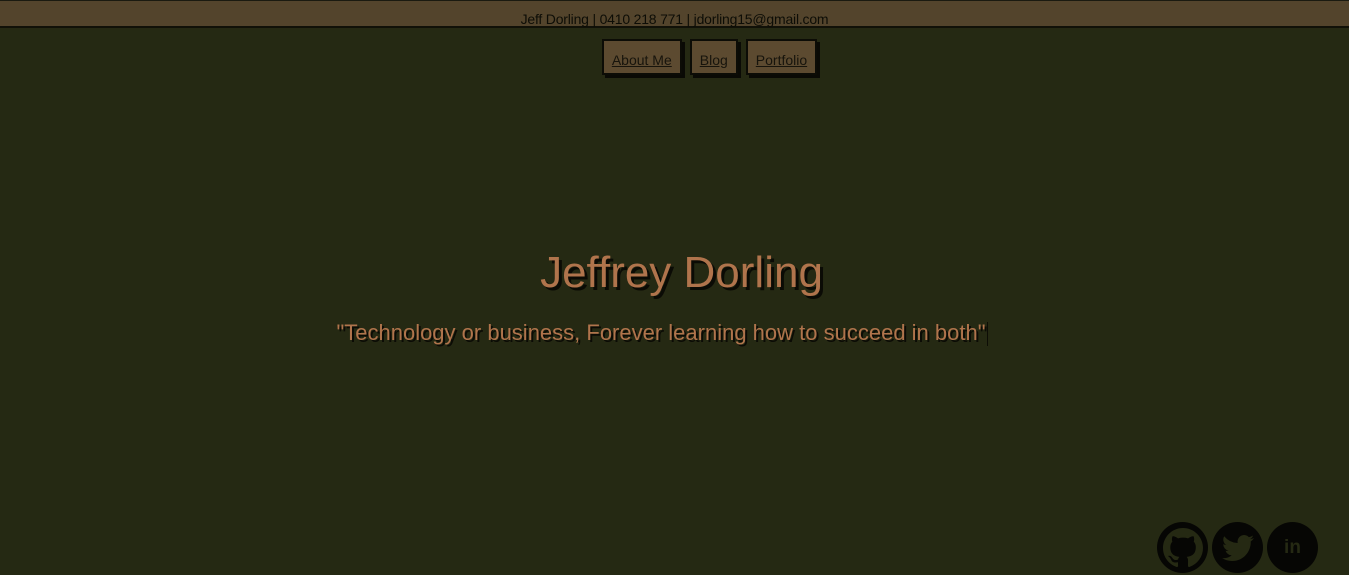 The width and height of the screenshot is (1349, 575). I want to click on linkedin-label: in, so click(1292, 547).